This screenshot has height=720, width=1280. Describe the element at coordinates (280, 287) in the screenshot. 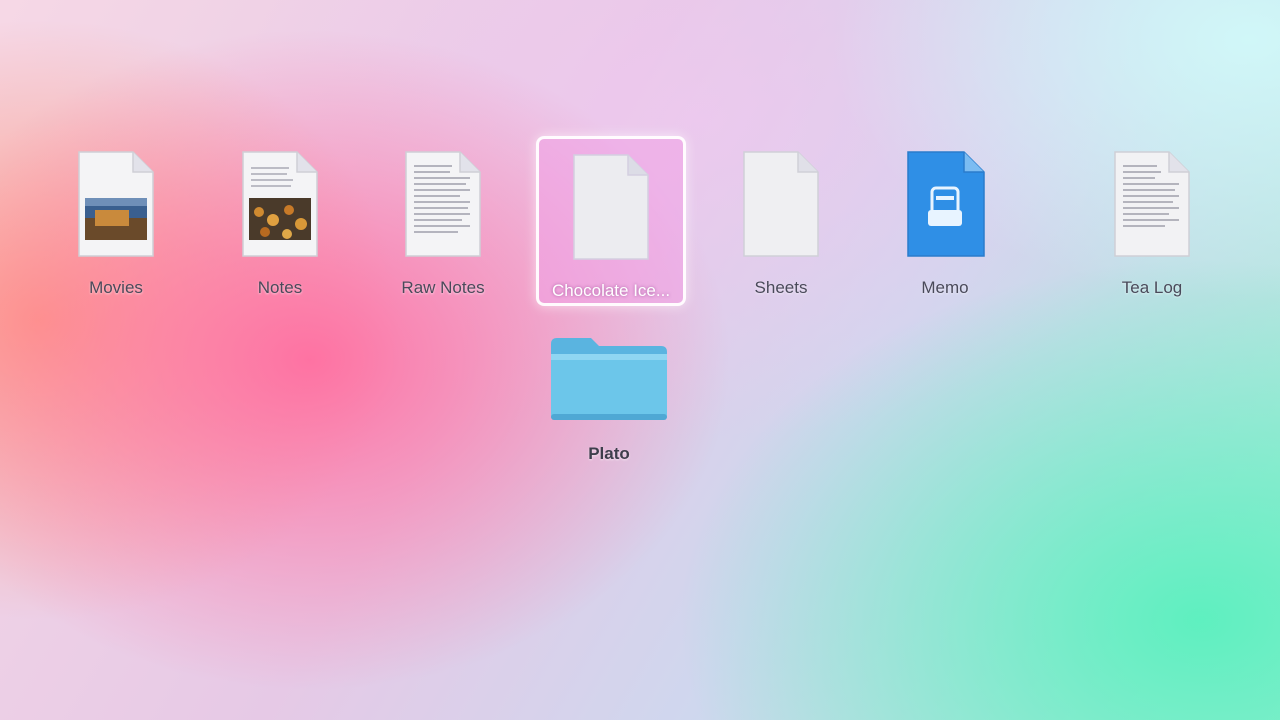

I see `file-label: Notes` at that location.